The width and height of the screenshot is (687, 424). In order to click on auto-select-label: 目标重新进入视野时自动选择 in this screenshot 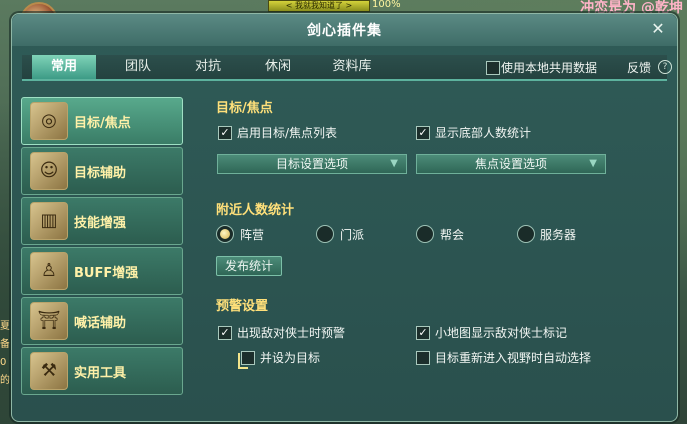, I will do `click(513, 358)`.